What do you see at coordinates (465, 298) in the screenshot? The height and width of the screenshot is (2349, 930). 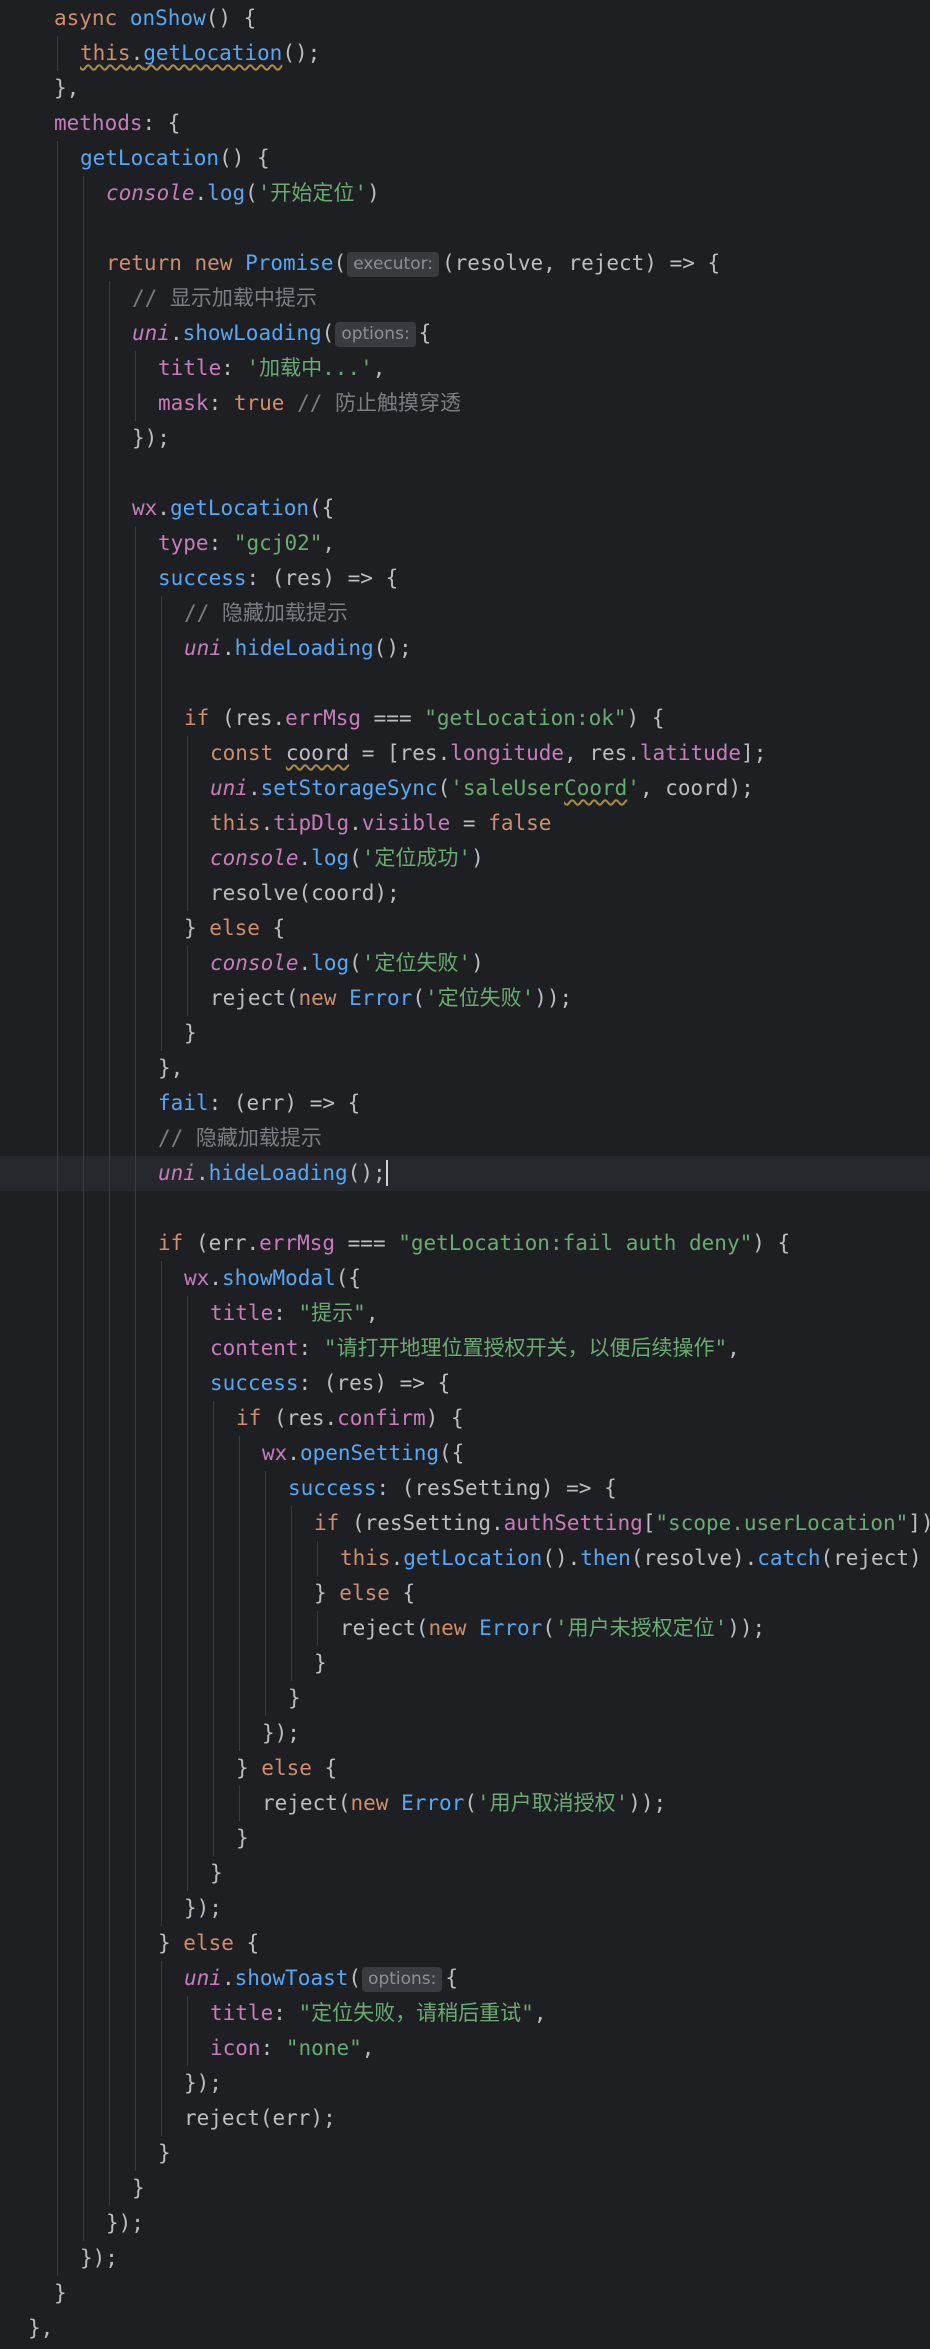 I see `code-line: // 显示加载中提示` at bounding box center [465, 298].